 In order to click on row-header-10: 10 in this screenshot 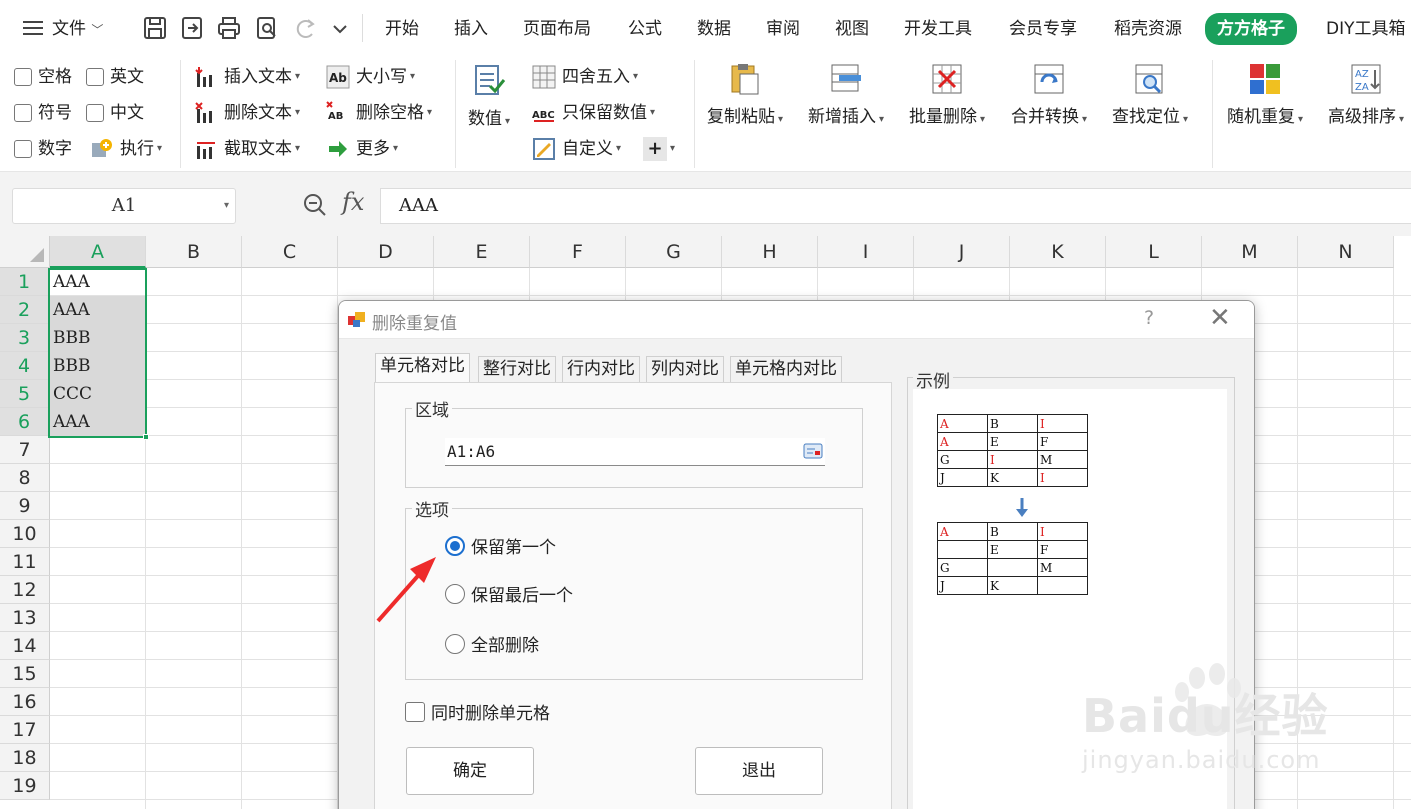, I will do `click(25, 534)`.